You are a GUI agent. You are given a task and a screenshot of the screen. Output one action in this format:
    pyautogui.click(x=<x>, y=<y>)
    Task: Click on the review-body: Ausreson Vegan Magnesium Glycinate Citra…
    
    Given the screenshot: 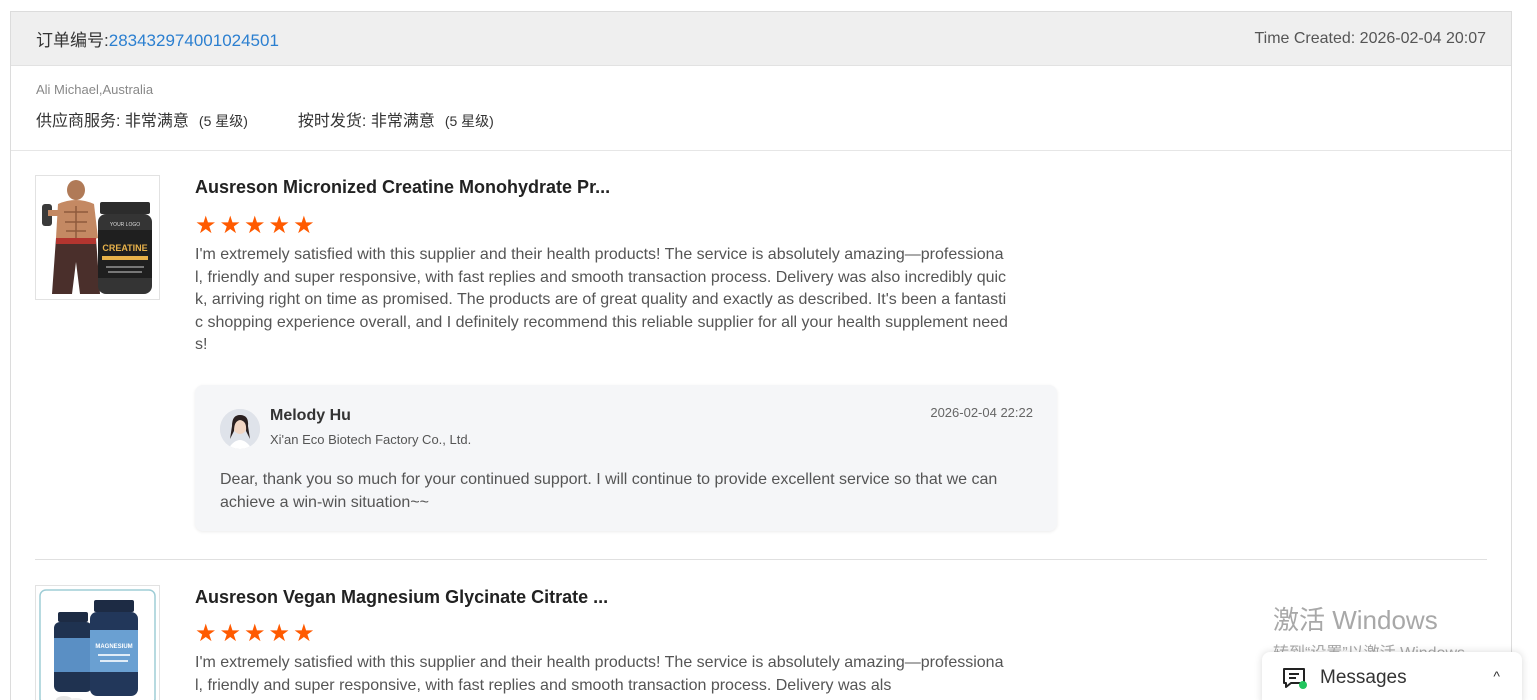 What is the action you would take?
    pyautogui.click(x=605, y=641)
    